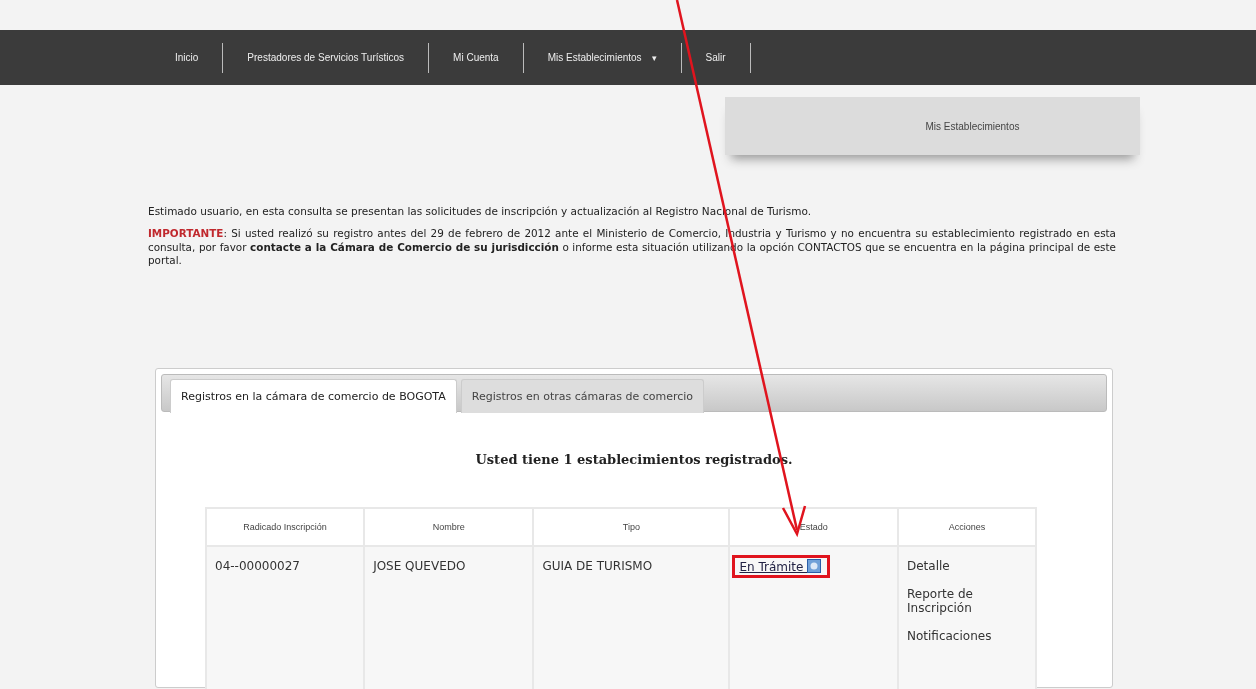 Image resolution: width=1256 pixels, height=689 pixels. I want to click on section-title: Mis Establecimientos, so click(932, 126).